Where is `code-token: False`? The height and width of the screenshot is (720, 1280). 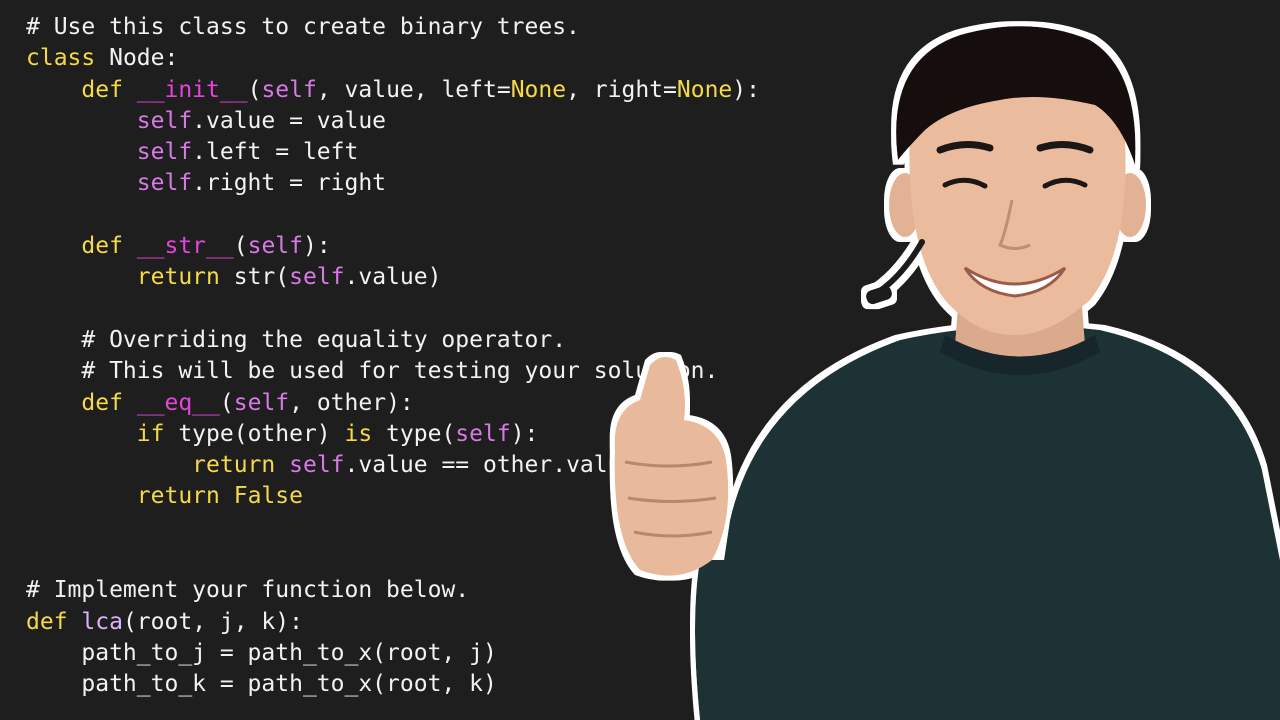
code-token: False is located at coordinates (268, 496).